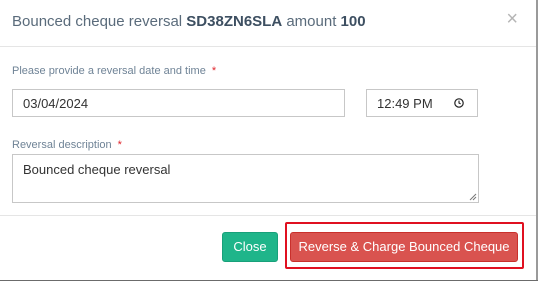  What do you see at coordinates (109, 71) in the screenshot?
I see `date-time-label-text: Please provide a reversal date and time` at bounding box center [109, 71].